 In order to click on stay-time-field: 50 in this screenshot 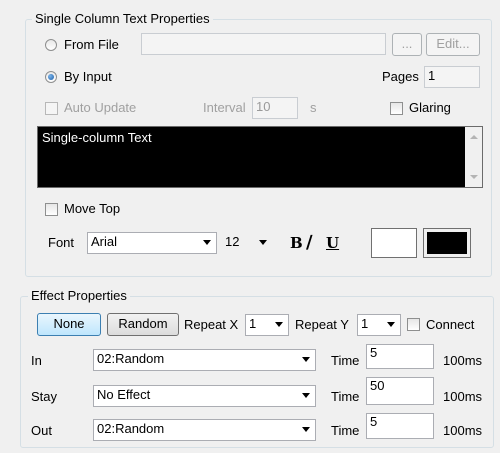, I will do `click(400, 391)`.